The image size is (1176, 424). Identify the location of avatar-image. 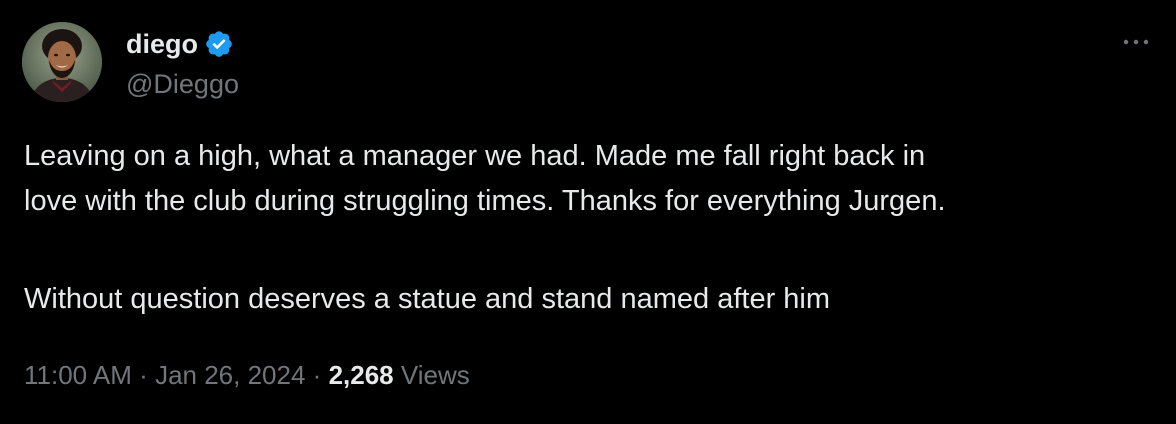
(62, 62).